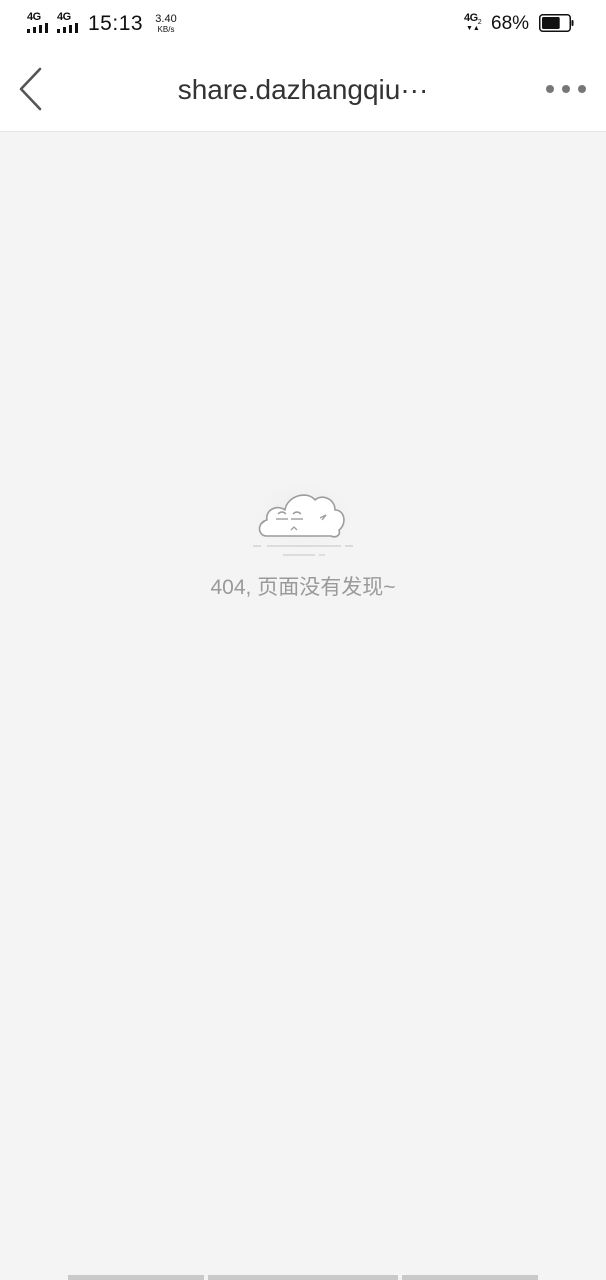 This screenshot has height=1280, width=606. I want to click on clock: 15:13, so click(116, 23).